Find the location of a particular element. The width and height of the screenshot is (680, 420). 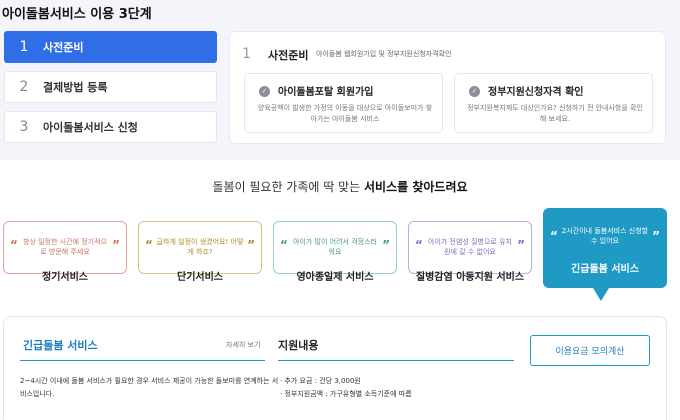

step-number: 1 is located at coordinates (24, 47).